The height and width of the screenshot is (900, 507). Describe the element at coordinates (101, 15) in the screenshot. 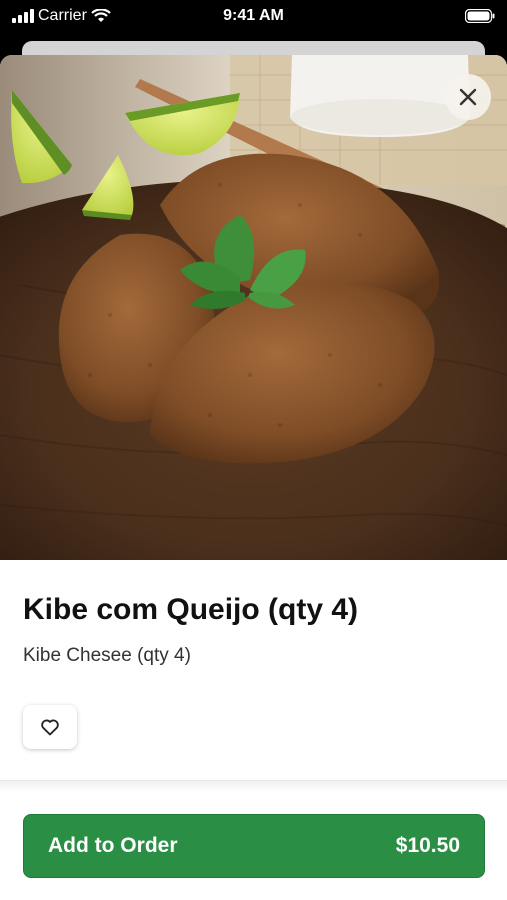

I see `wifi-icon` at that location.